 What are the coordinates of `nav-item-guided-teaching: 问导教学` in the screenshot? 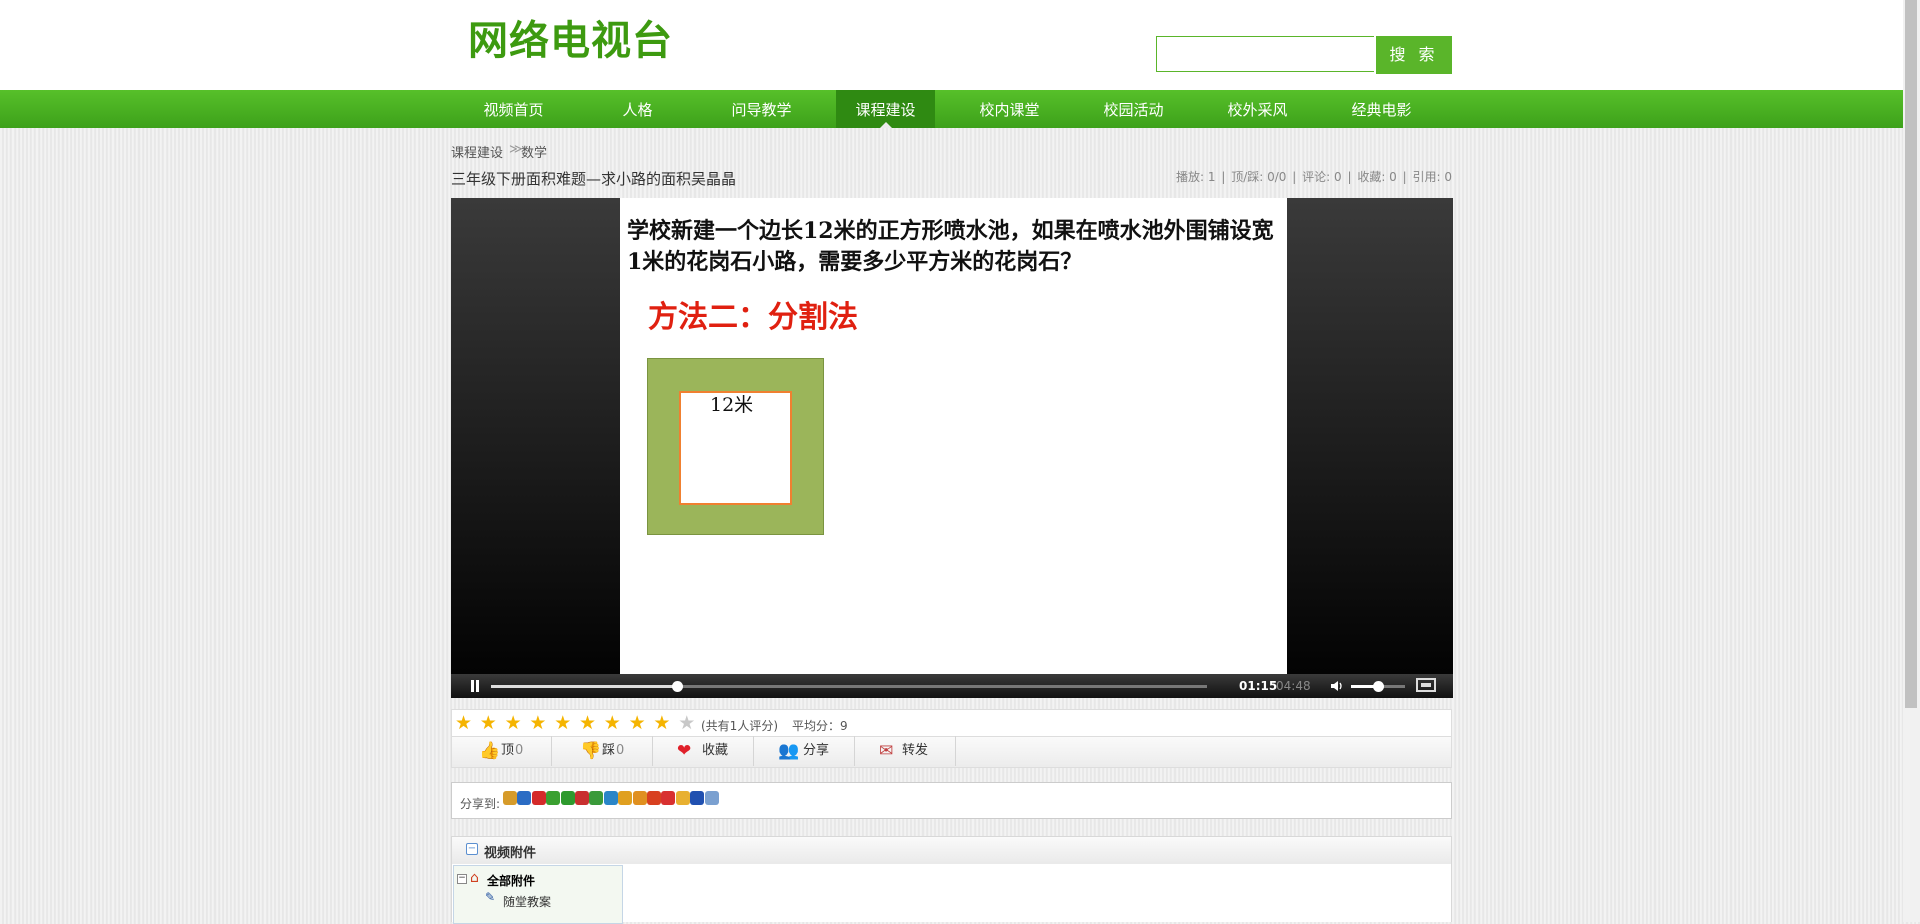 It's located at (761, 109).